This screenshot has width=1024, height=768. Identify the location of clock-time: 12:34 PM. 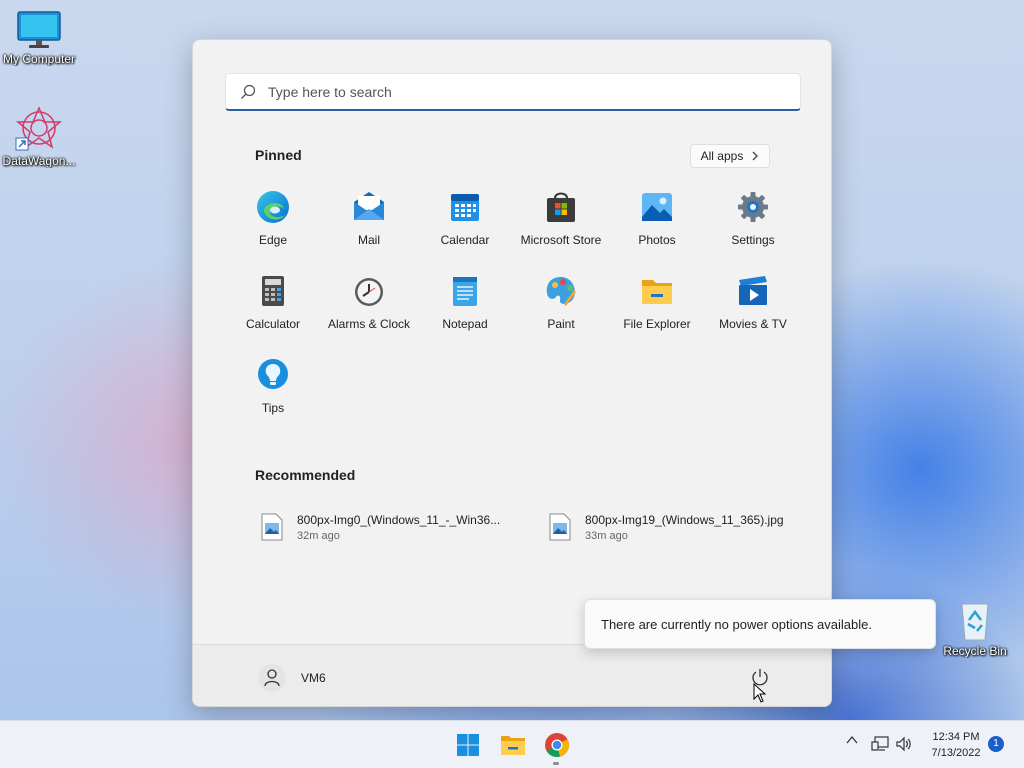
(956, 737).